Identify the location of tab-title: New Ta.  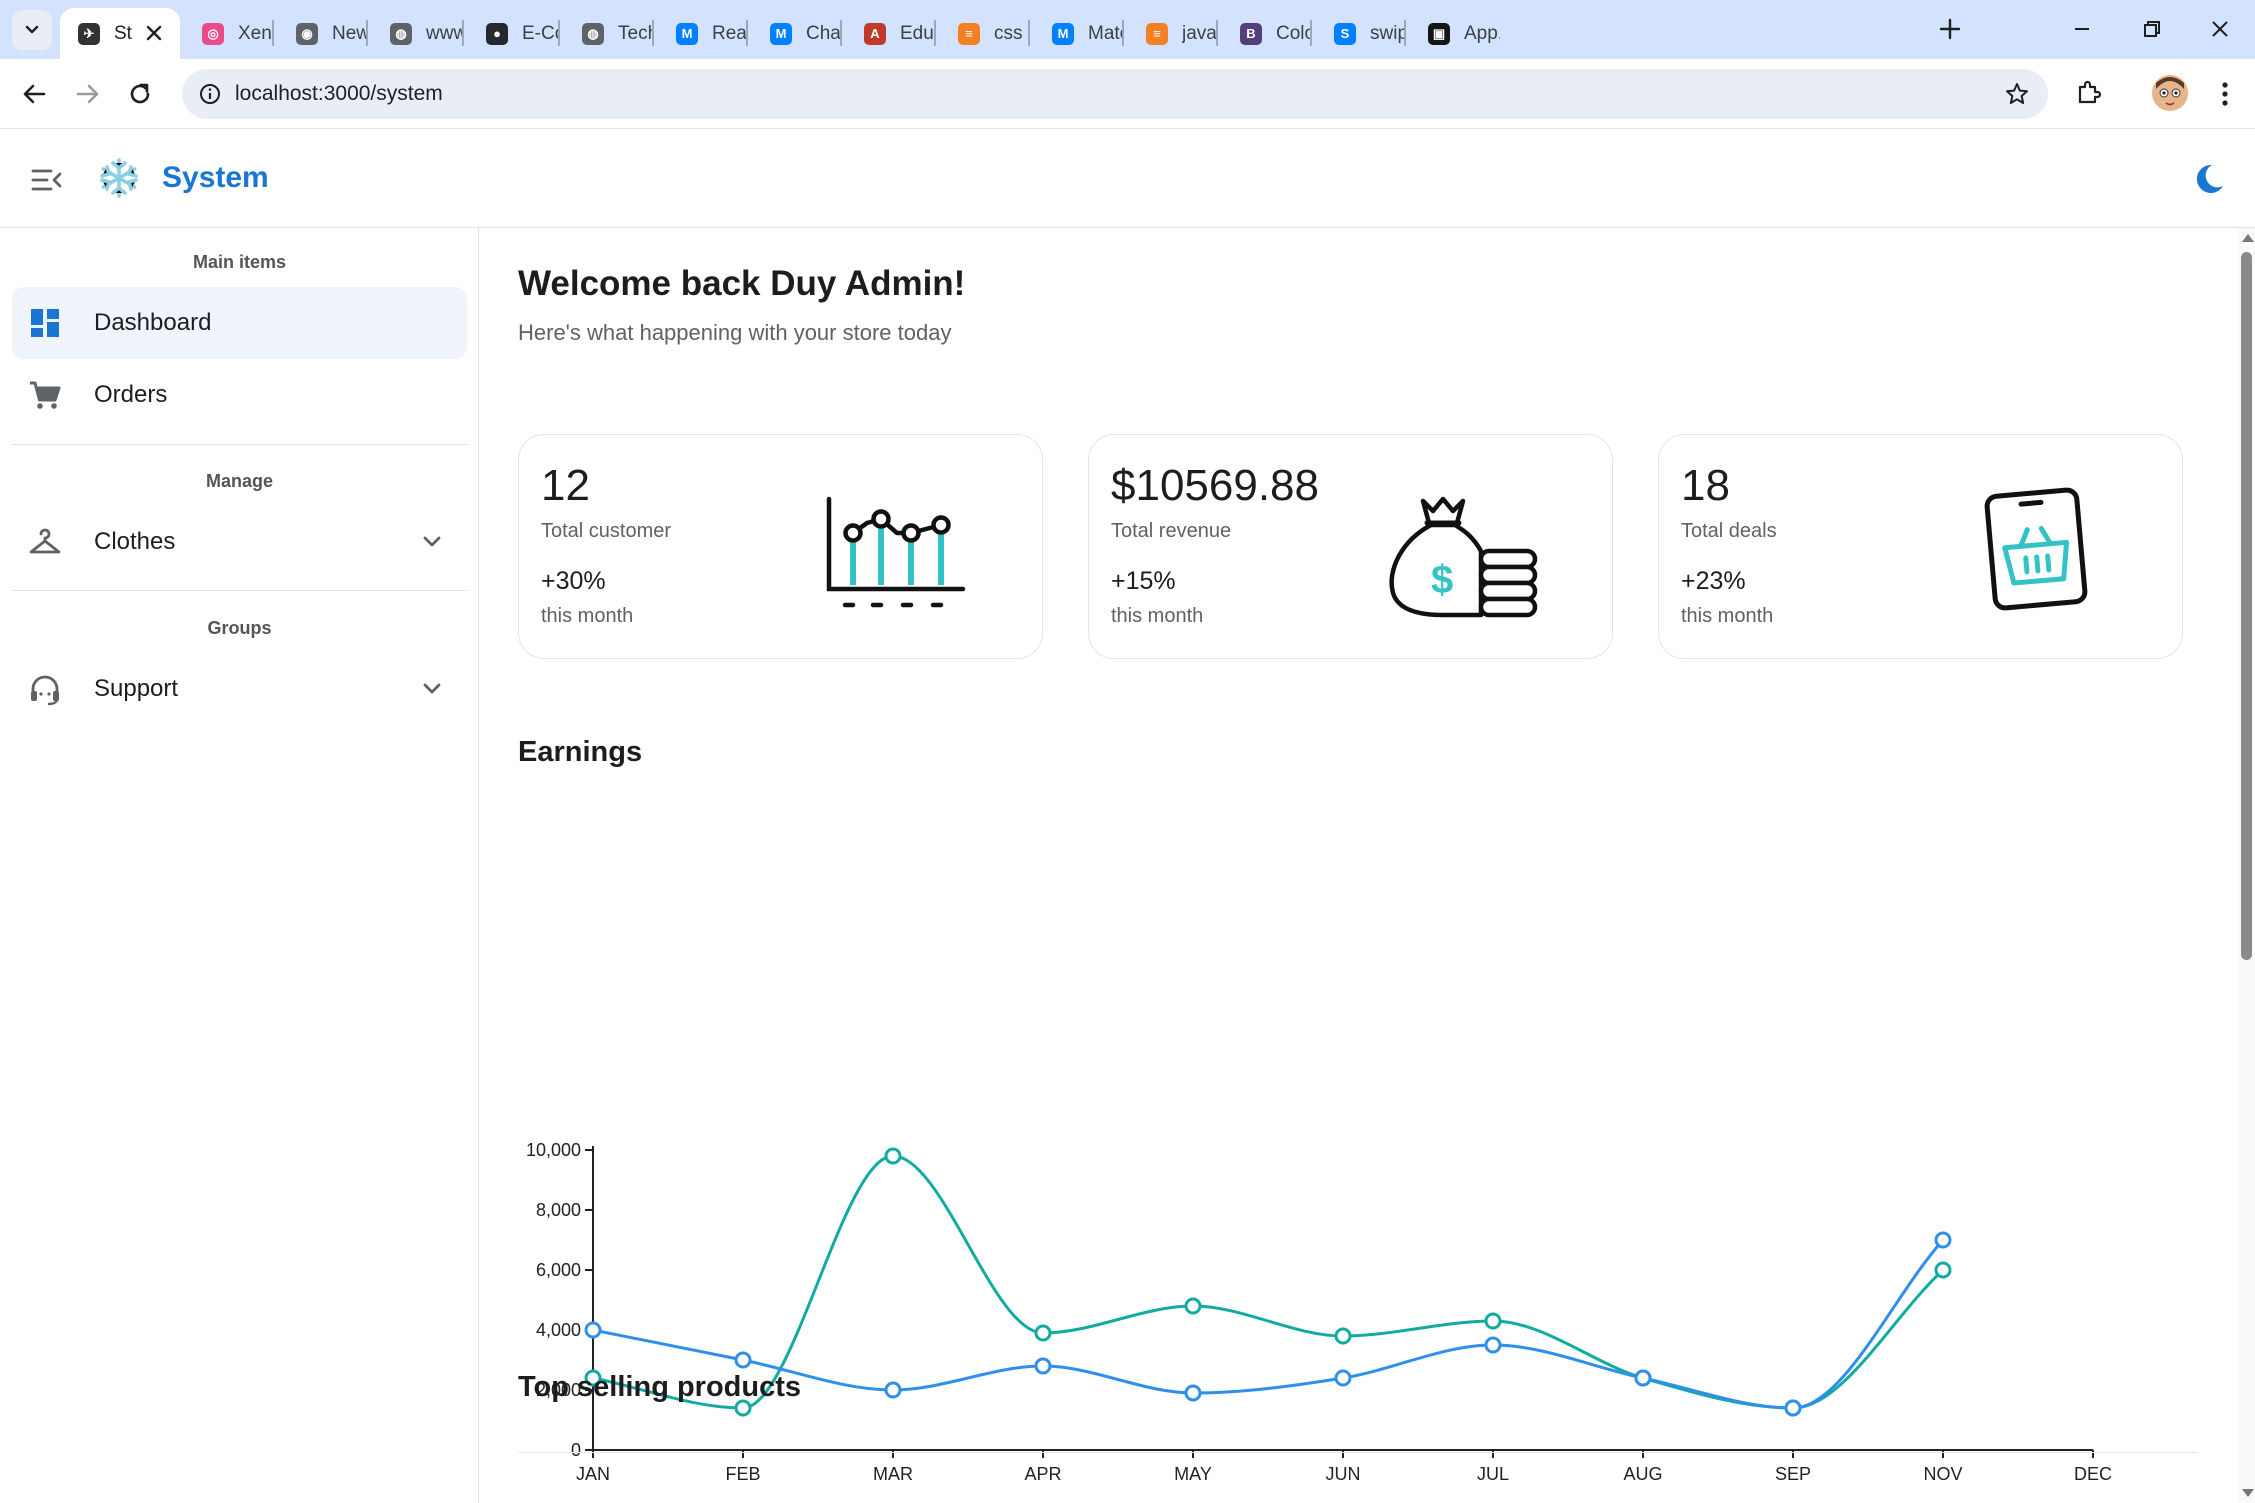
(350, 33).